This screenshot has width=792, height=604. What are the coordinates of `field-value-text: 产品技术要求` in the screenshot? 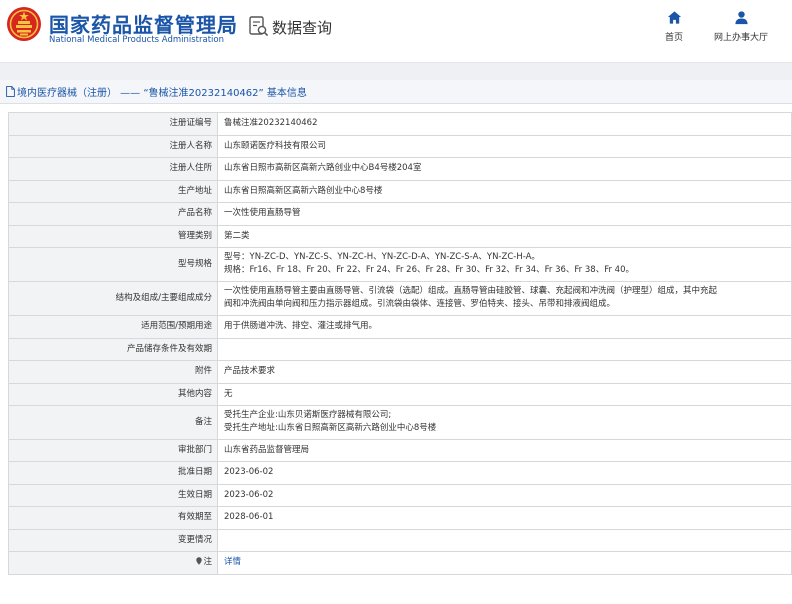 It's located at (250, 371).